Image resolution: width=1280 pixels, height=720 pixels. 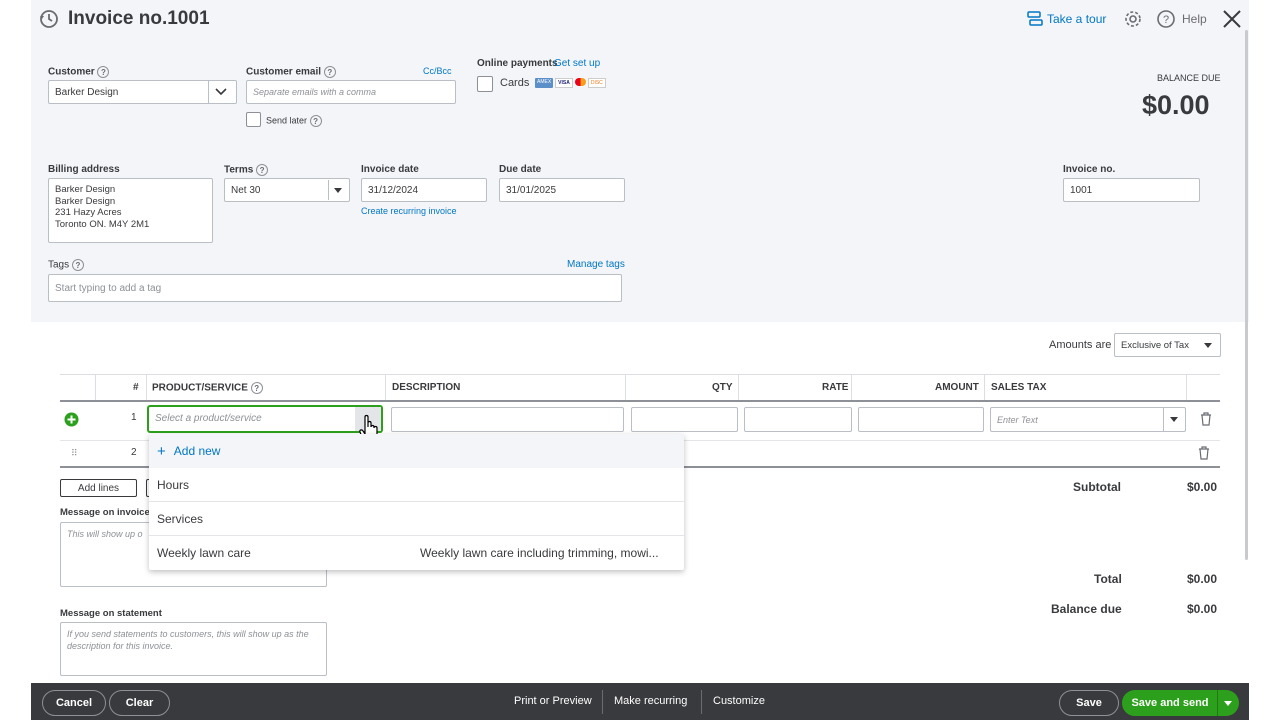 I want to click on amount-input, so click(x=921, y=419).